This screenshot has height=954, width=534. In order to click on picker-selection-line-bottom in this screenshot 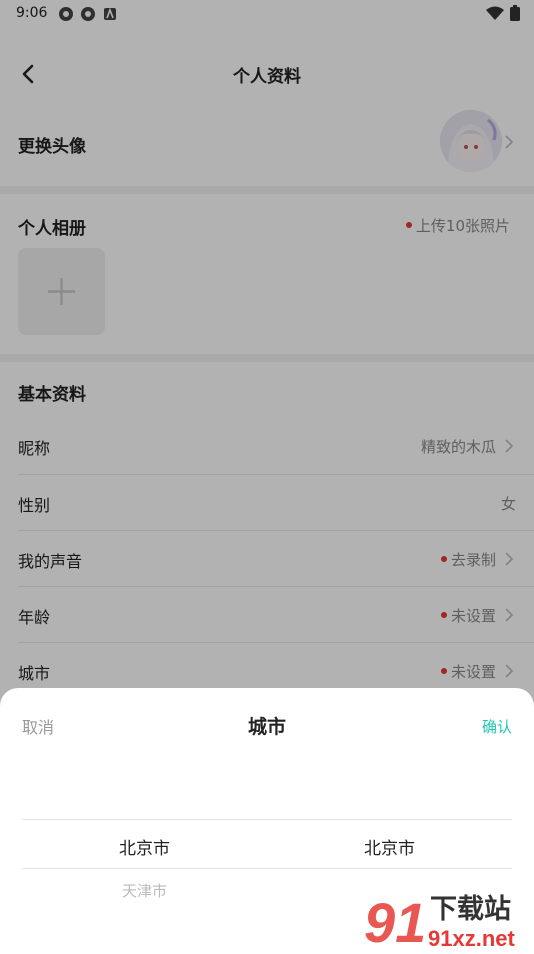, I will do `click(267, 868)`.